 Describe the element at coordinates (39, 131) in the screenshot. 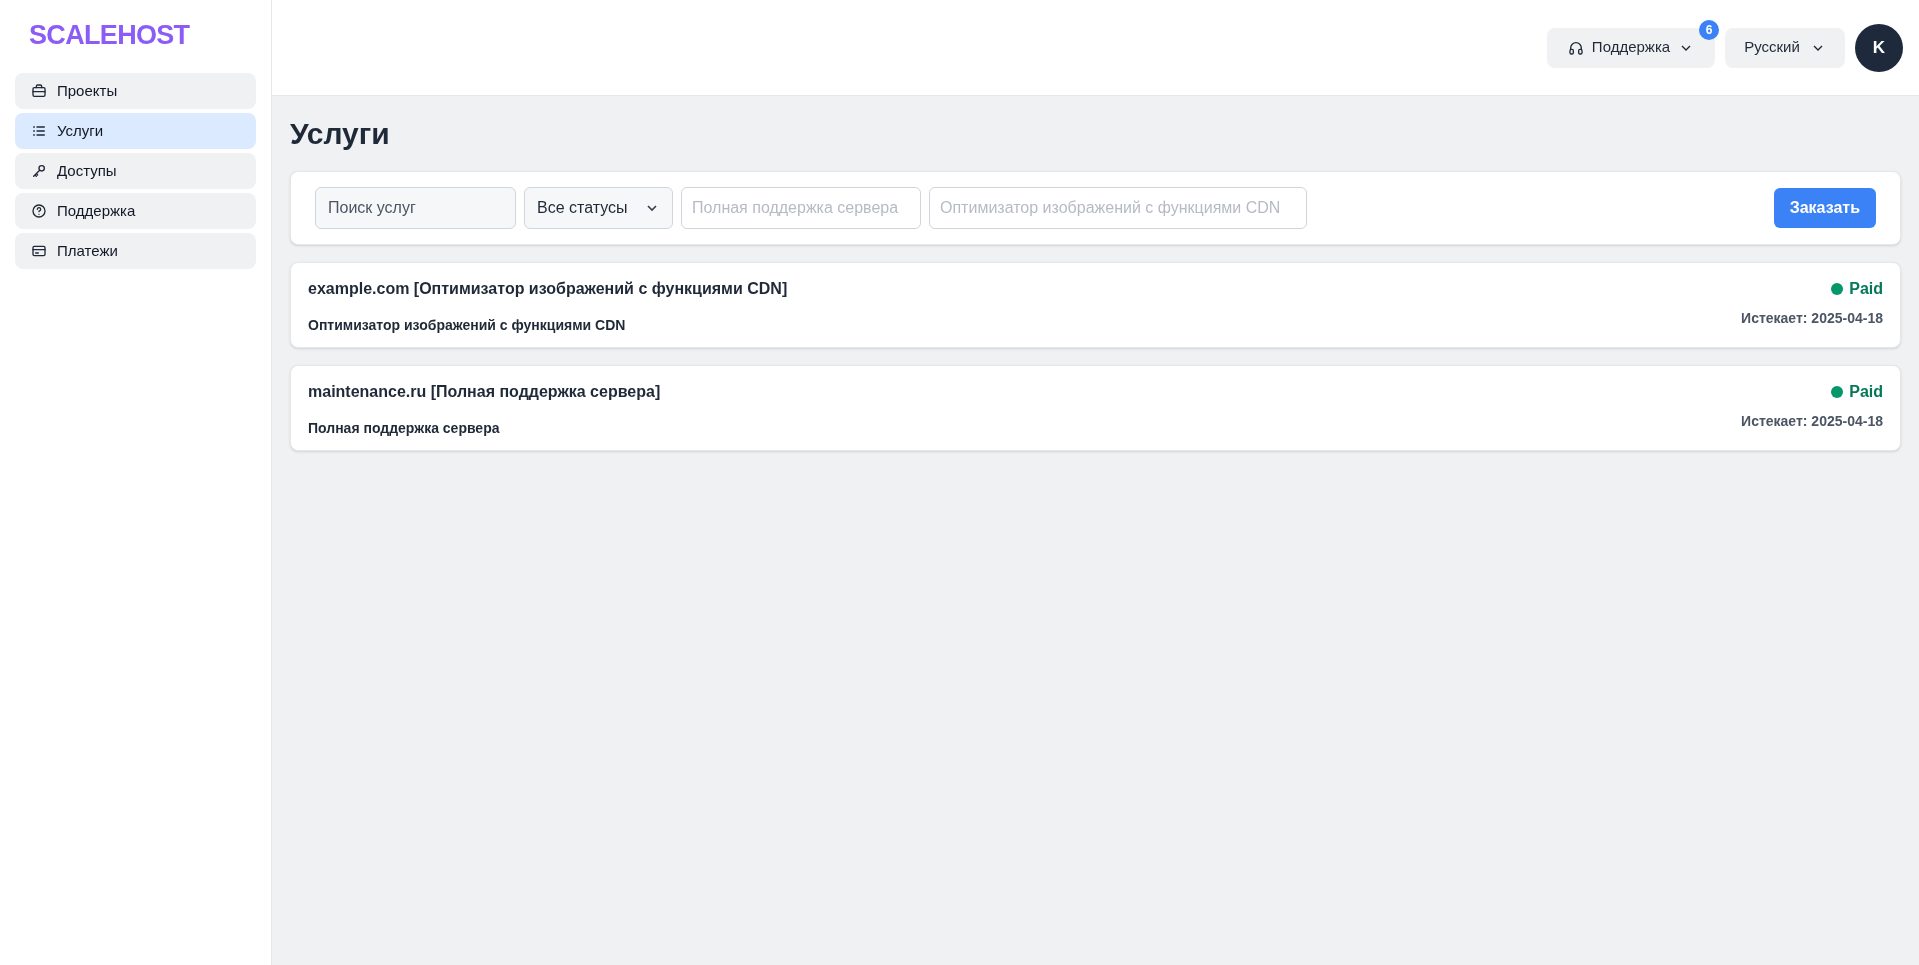

I see `list-icon` at that location.